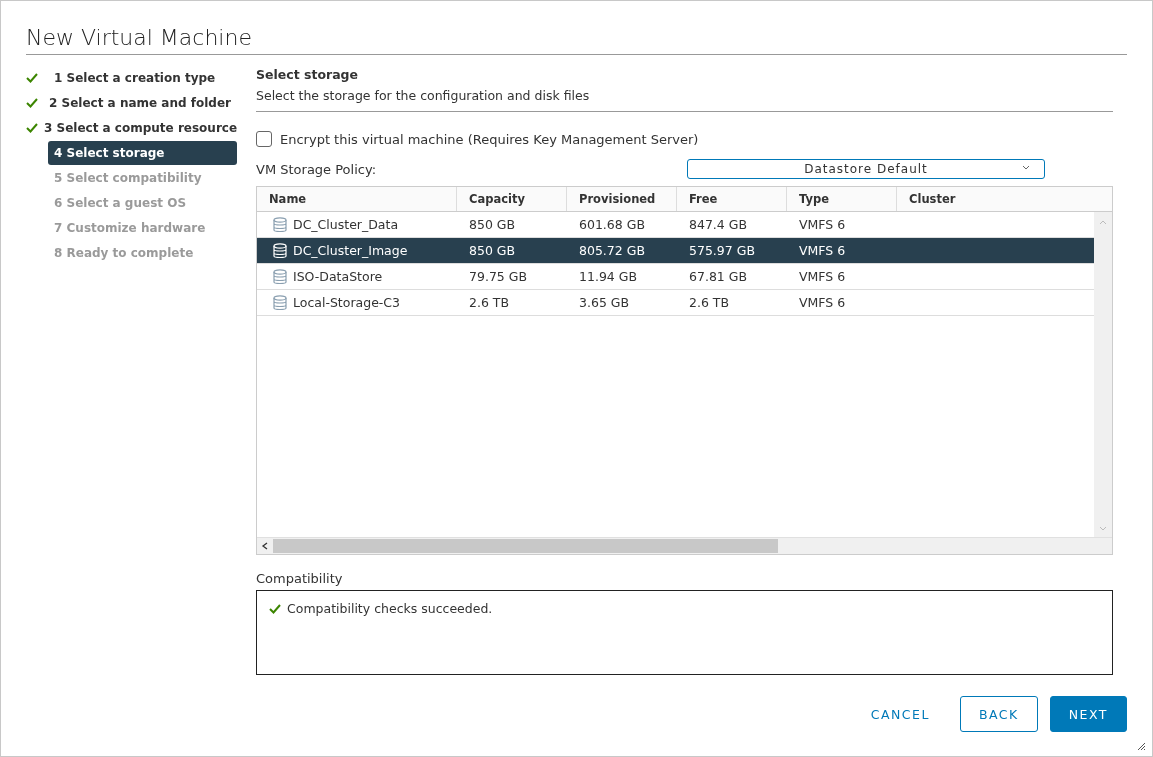 This screenshot has height=757, width=1153. What do you see at coordinates (350, 250) in the screenshot?
I see `table-cell: DC_Cluster_Image` at bounding box center [350, 250].